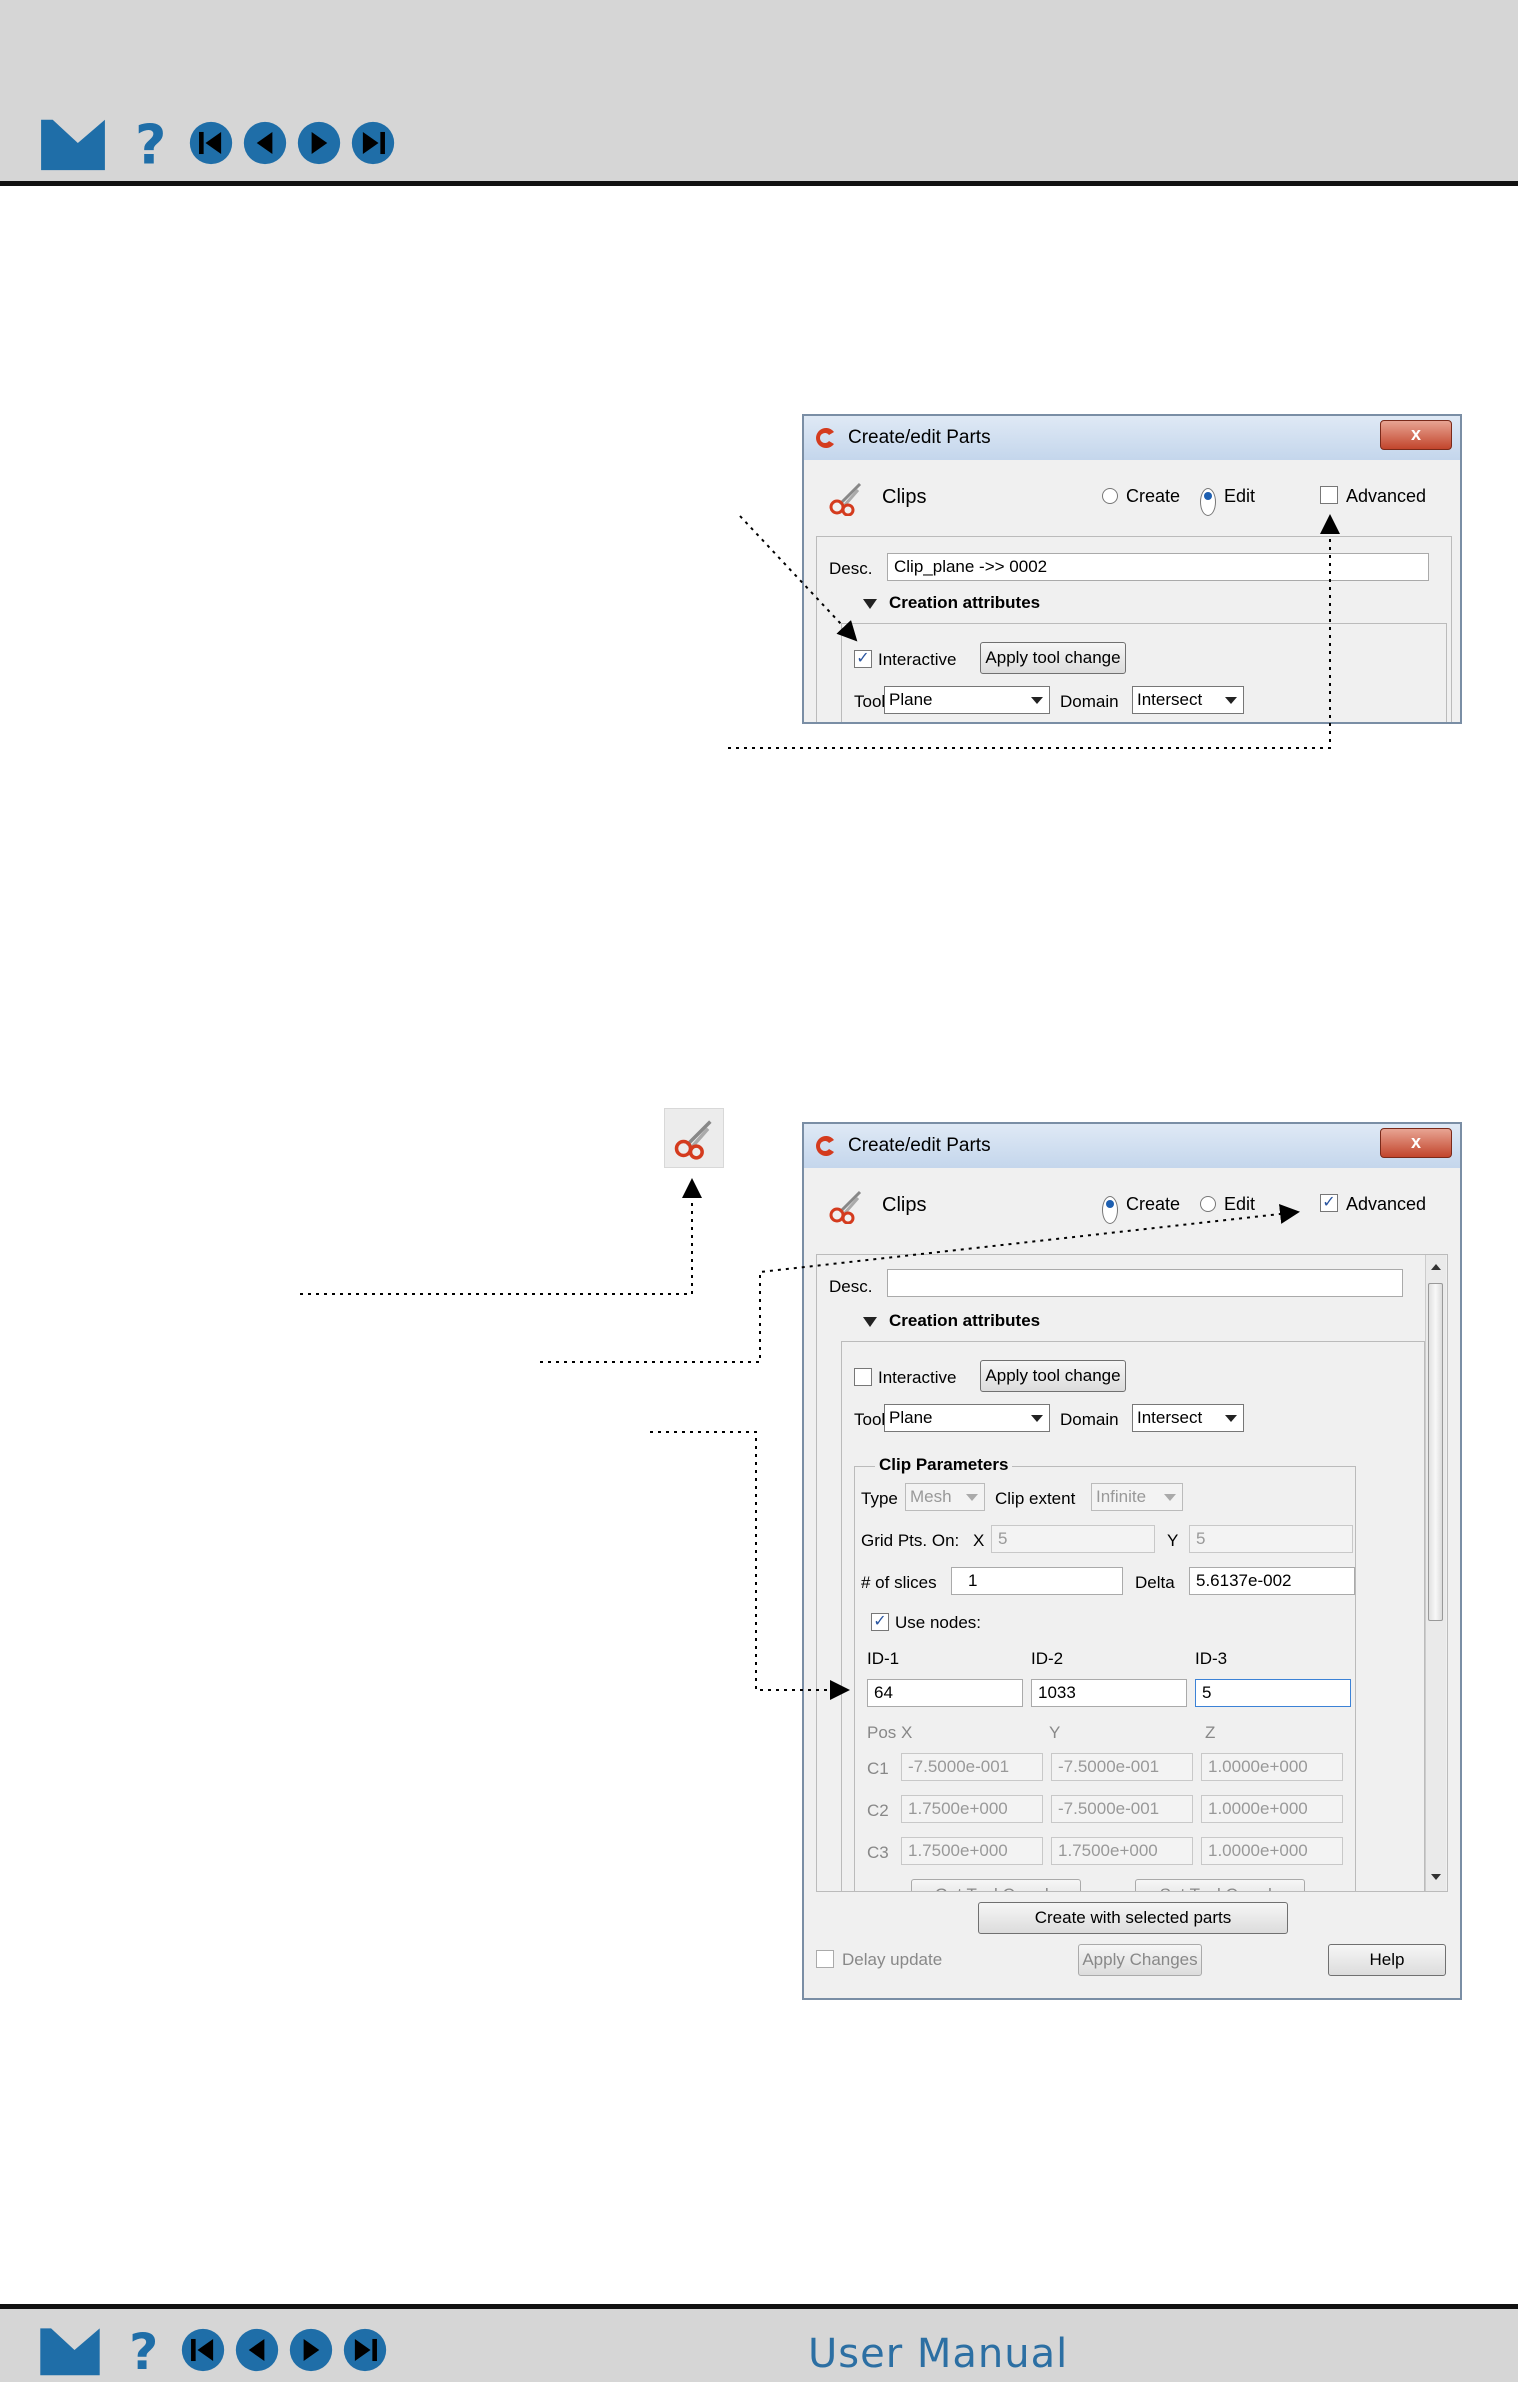  I want to click on footer-bar: ? User Manual, so click(759, 2343).